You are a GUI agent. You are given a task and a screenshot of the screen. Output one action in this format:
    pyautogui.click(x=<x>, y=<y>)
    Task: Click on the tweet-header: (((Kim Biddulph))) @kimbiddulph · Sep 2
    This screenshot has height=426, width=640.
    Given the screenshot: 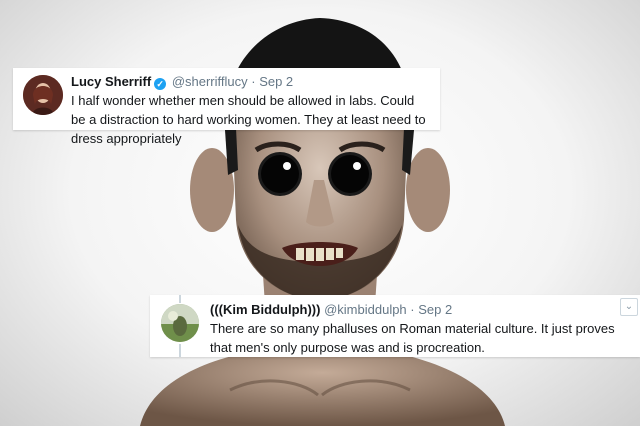 What is the action you would take?
    pyautogui.click(x=331, y=309)
    